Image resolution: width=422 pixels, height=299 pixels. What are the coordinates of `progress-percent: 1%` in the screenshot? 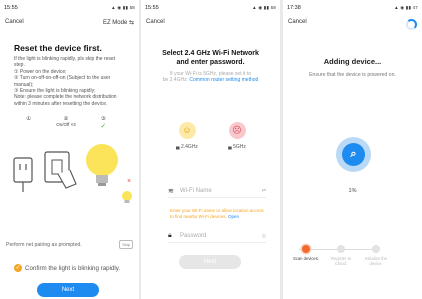 It's located at (352, 191).